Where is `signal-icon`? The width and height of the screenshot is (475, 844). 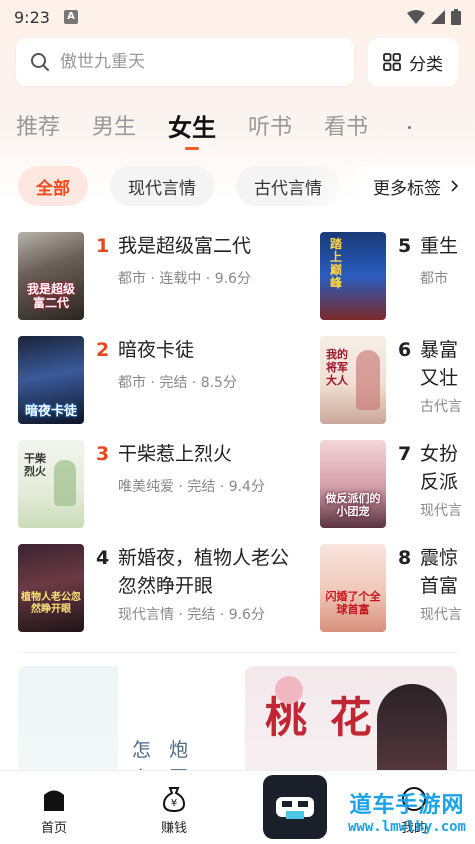 signal-icon is located at coordinates (438, 17).